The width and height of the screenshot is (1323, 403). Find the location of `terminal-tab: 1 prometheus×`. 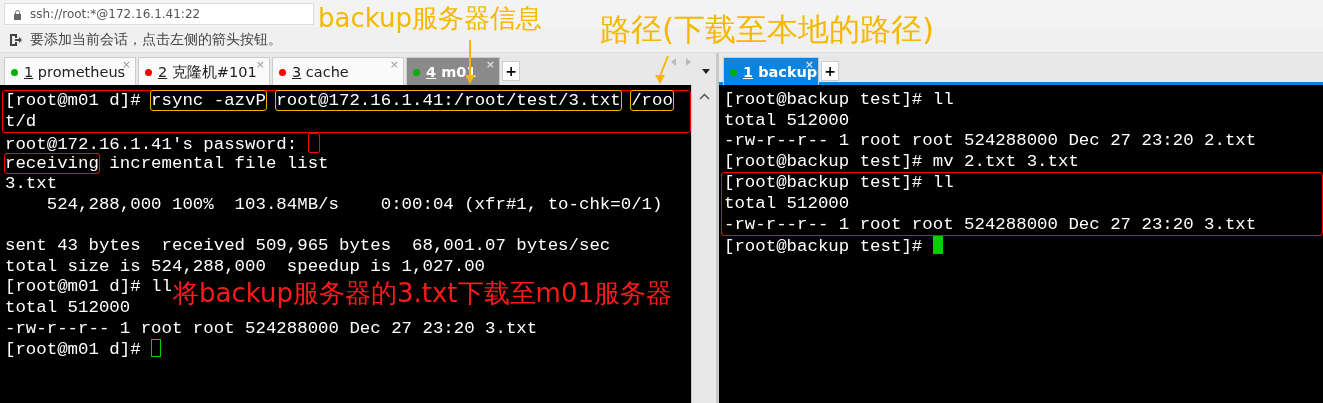

terminal-tab: 1 prometheus× is located at coordinates (70, 71).